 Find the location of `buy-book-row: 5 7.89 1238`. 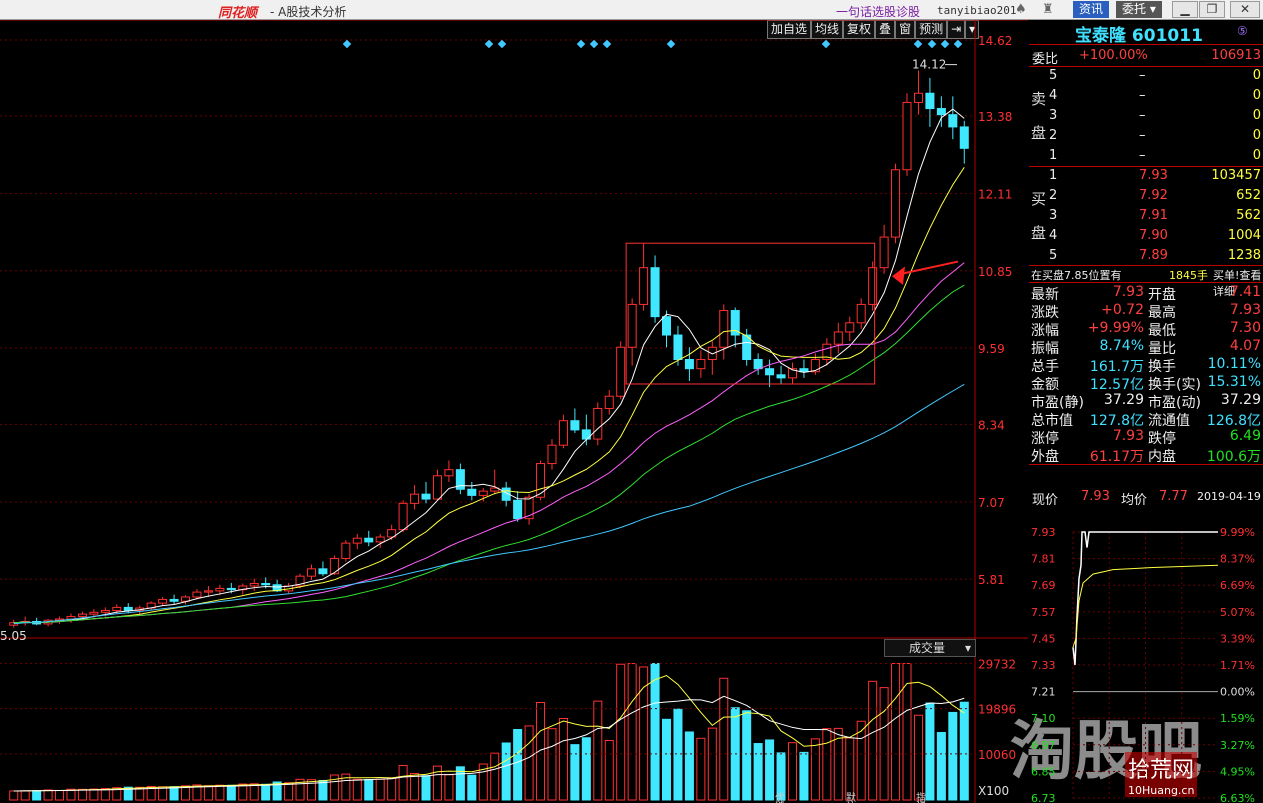

buy-book-row: 5 7.89 1238 is located at coordinates (1146, 256).